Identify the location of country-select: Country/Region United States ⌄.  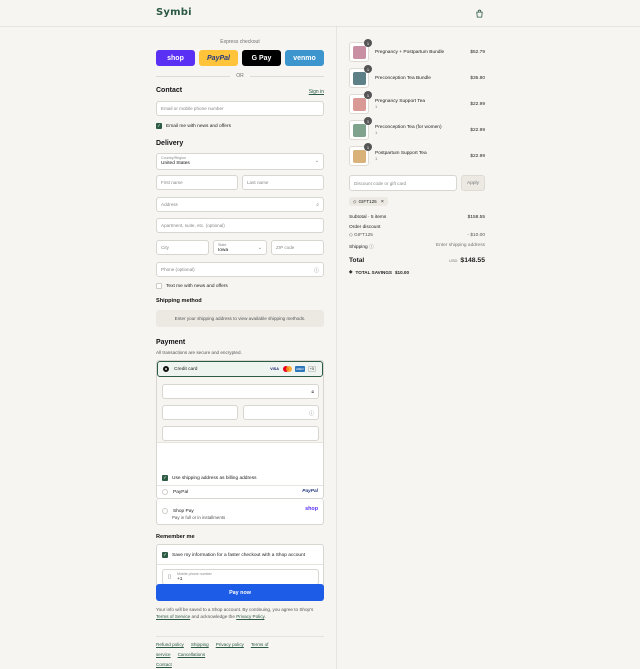
(240, 161).